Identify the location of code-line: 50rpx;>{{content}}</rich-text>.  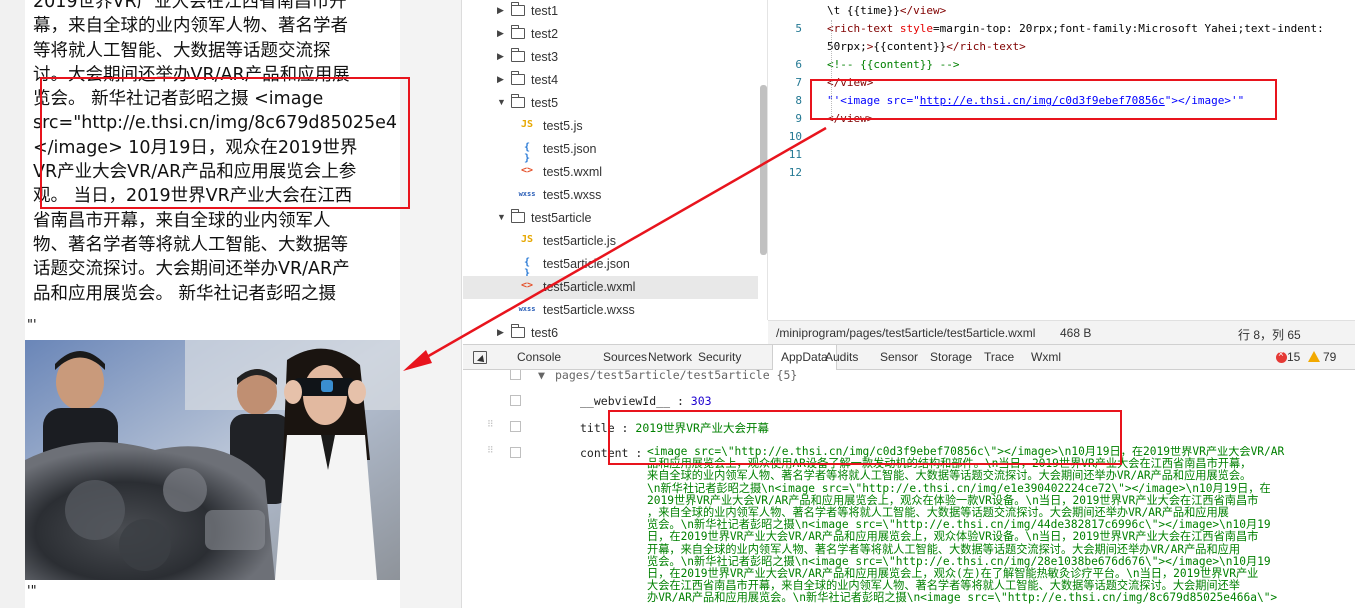
(1061, 47).